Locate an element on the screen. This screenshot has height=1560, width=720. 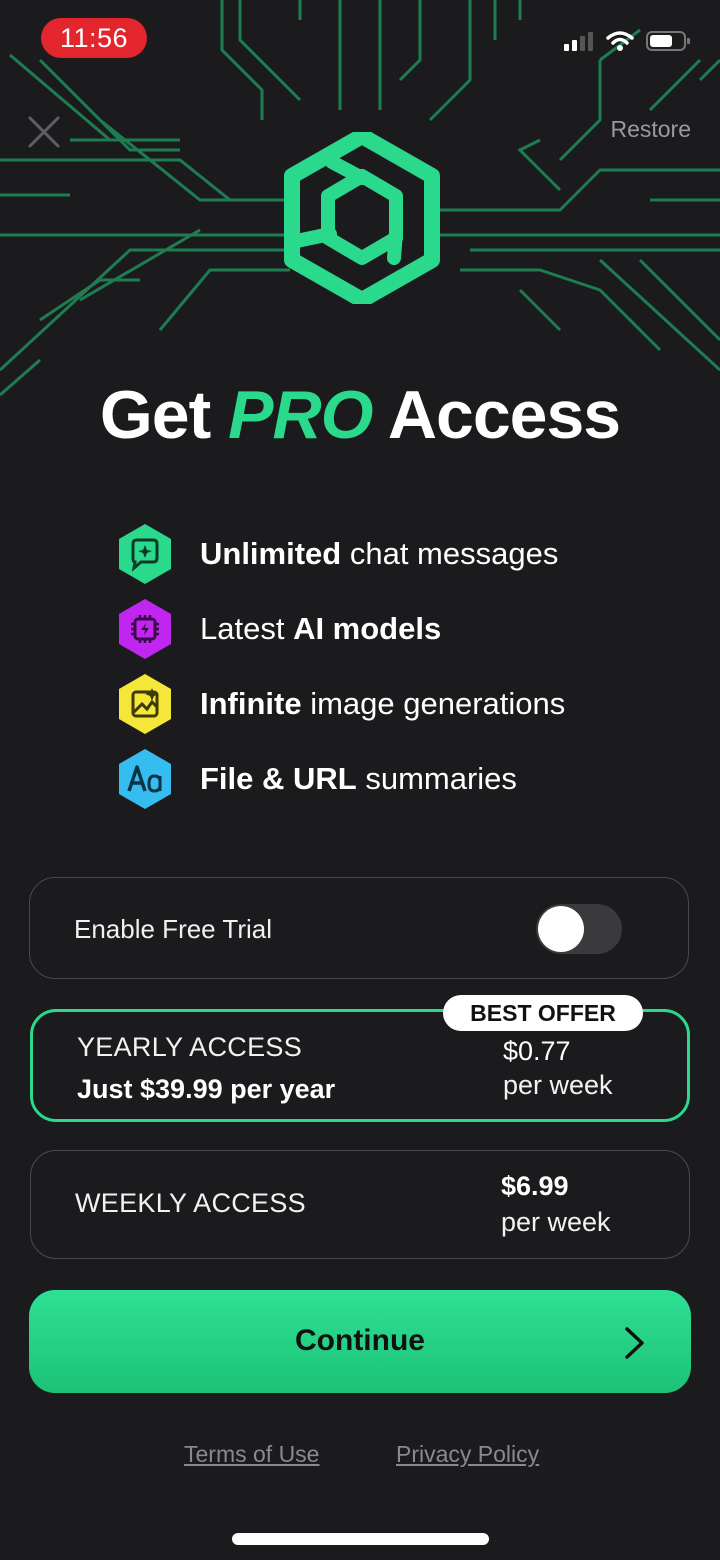
status-time: 11:56 is located at coordinates (94, 38).